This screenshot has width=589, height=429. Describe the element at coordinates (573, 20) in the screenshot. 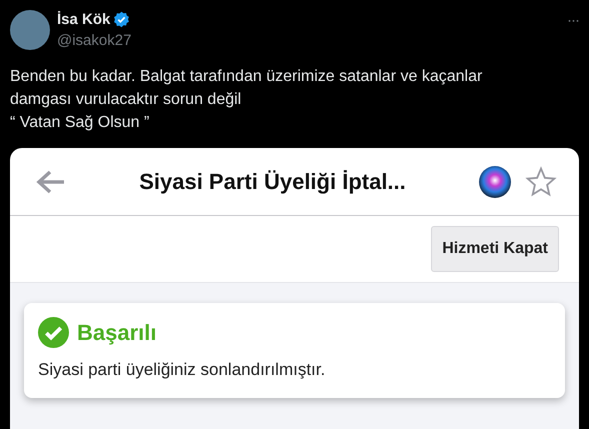

I see `more-menu: ···` at that location.